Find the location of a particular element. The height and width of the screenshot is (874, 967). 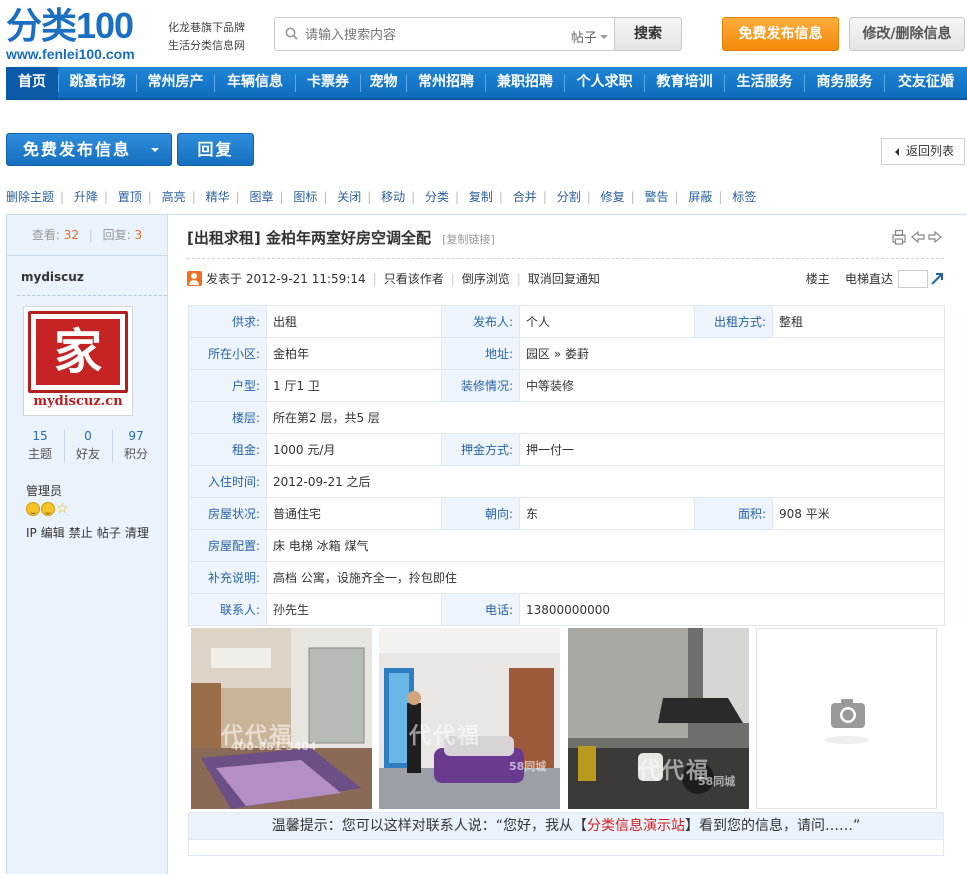

mod-repair: 修复 is located at coordinates (613, 197).